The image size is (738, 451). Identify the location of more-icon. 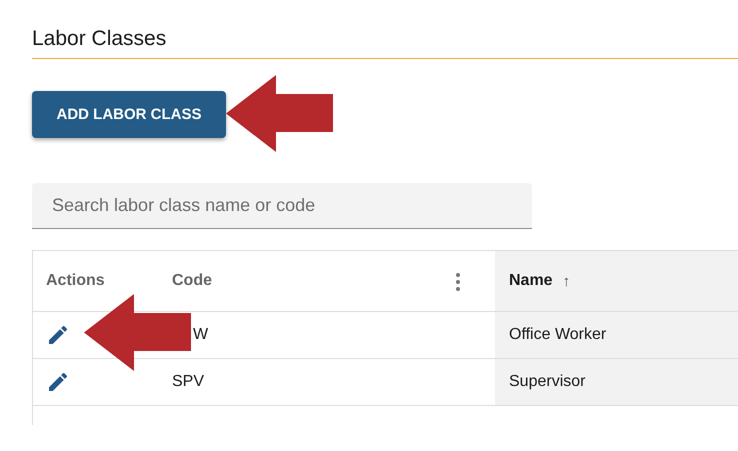
(458, 282).